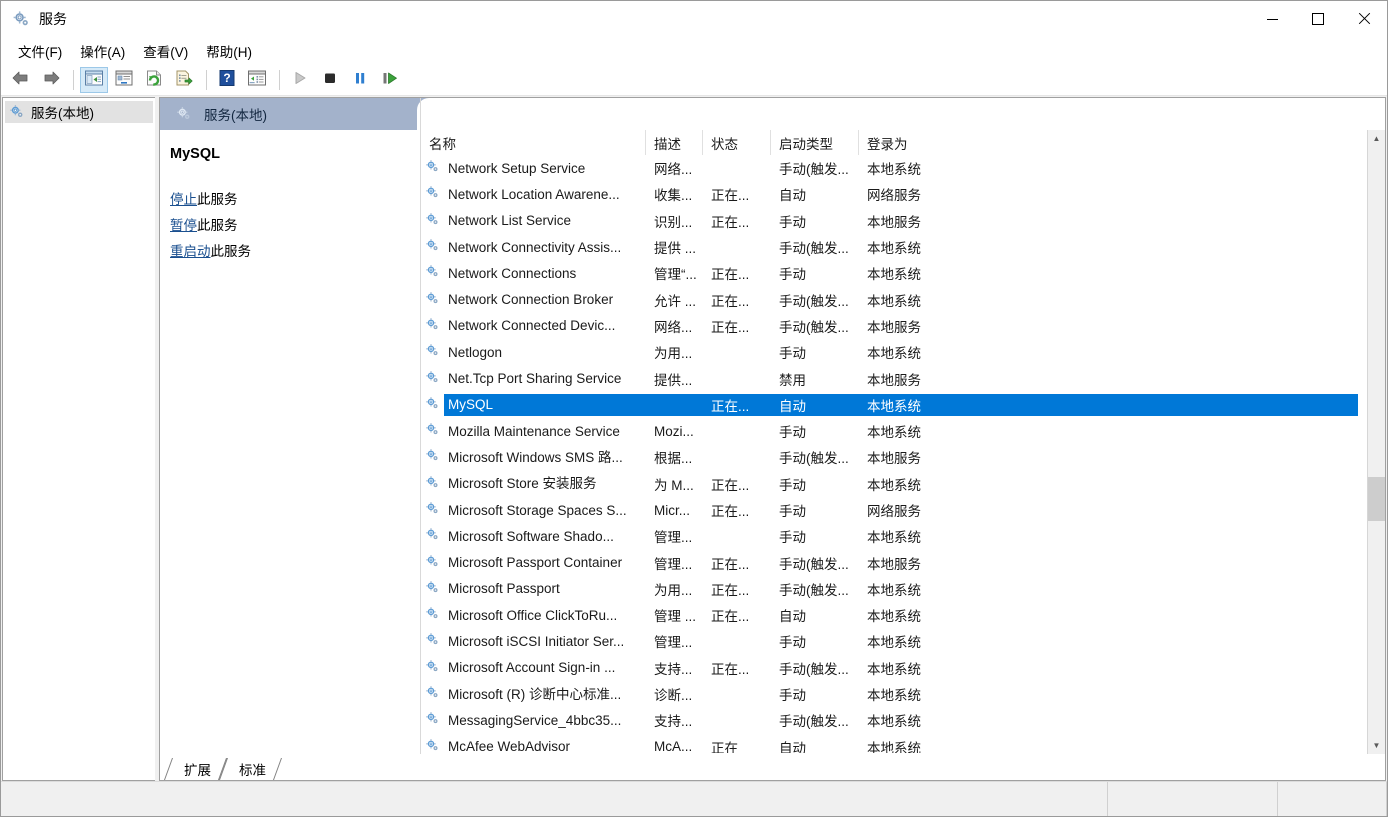 The width and height of the screenshot is (1388, 817). I want to click on restart-service-button, so click(390, 80).